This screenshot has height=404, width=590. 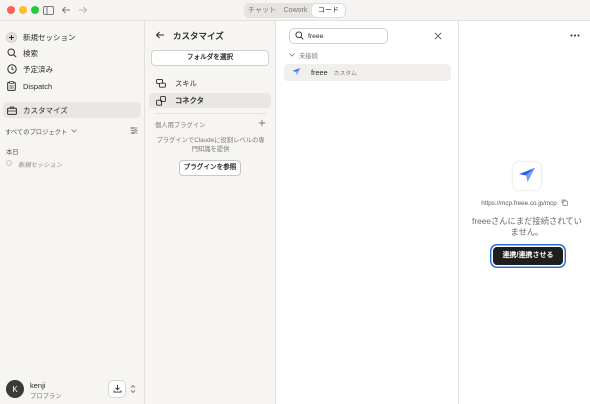 I want to click on page-title: カスタマイズ, so click(x=198, y=36).